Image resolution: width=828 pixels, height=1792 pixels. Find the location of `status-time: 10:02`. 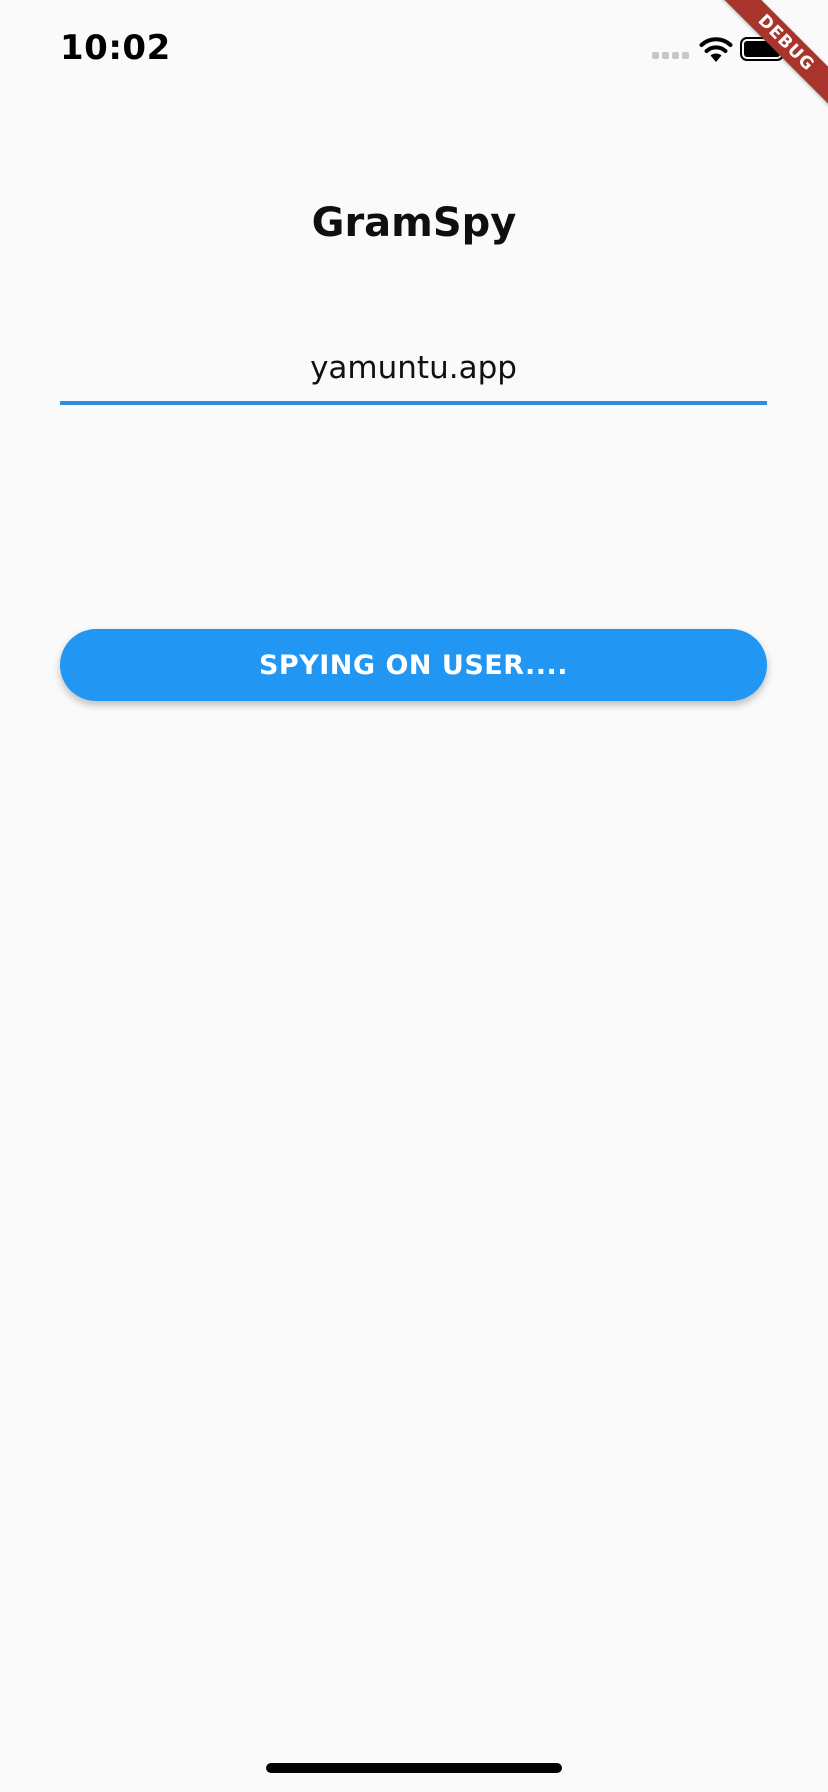

status-time: 10:02 is located at coordinates (115, 48).